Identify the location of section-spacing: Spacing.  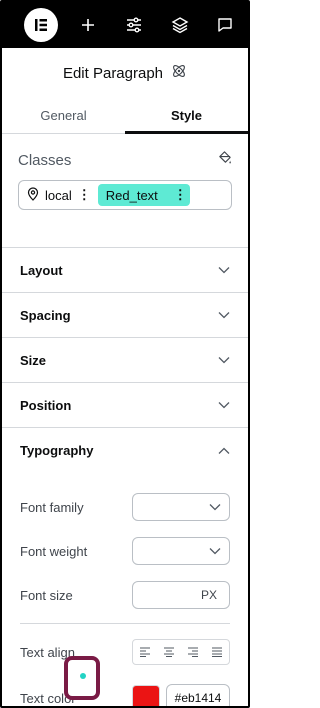
(125, 315).